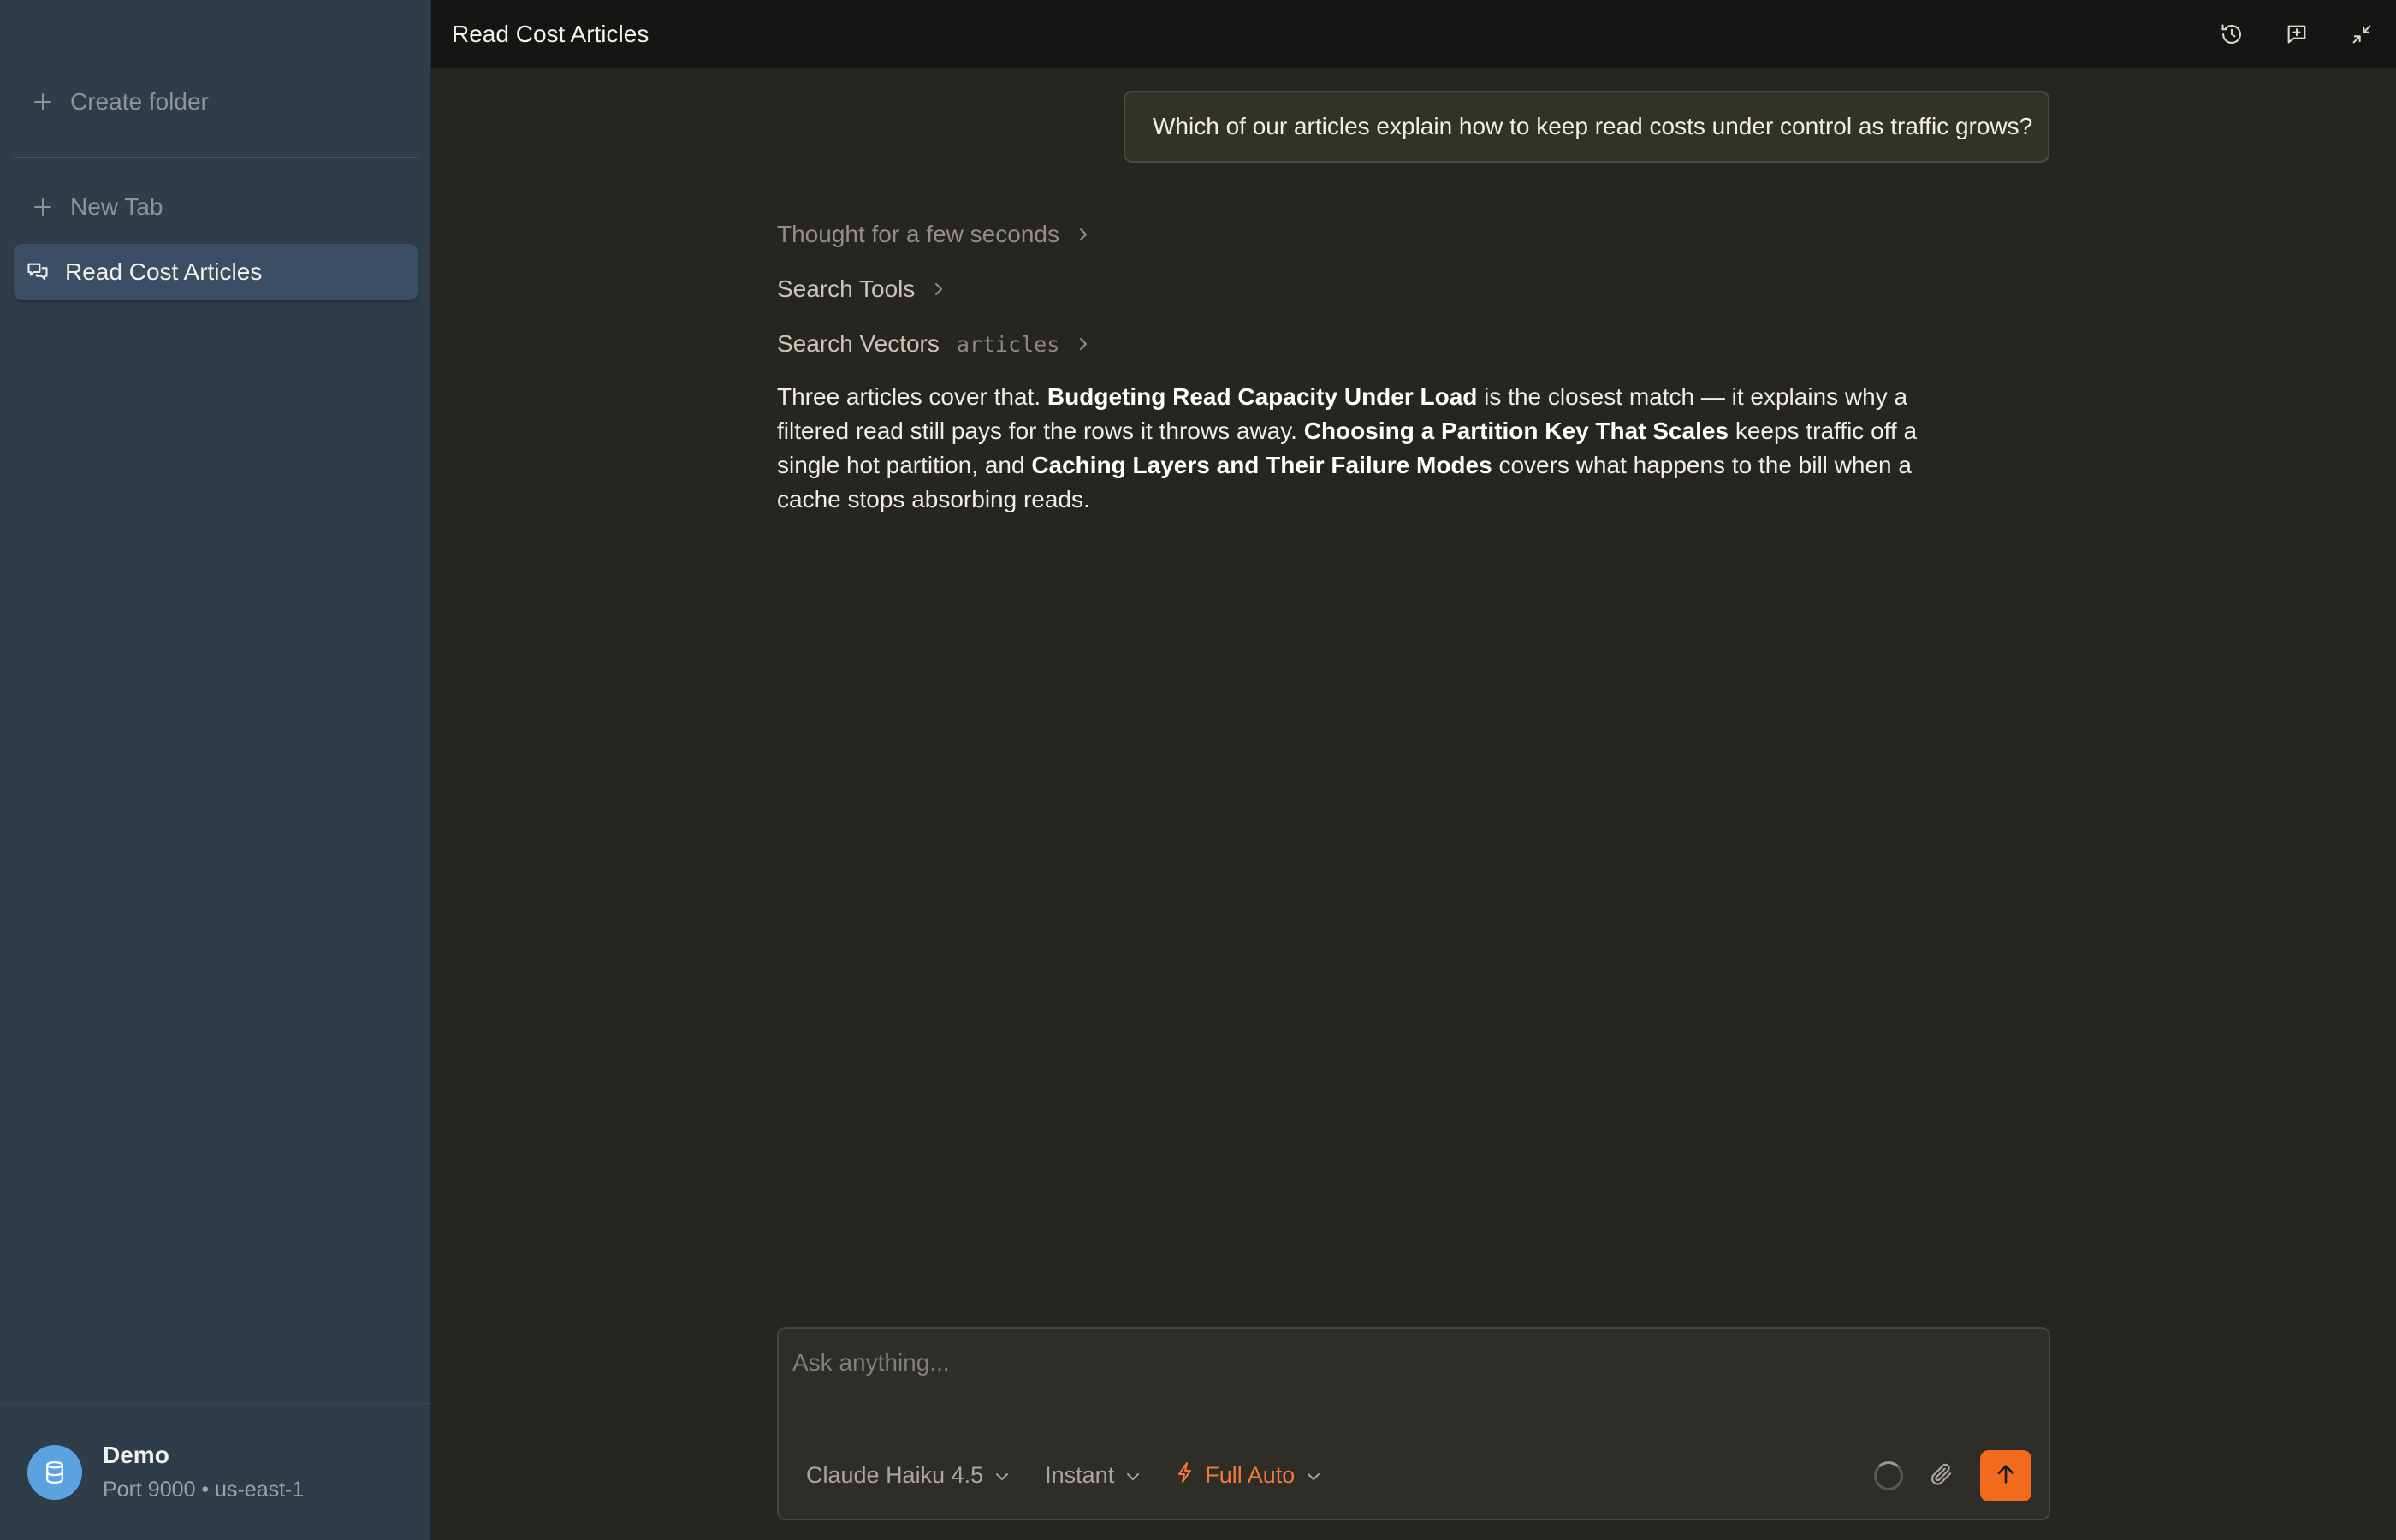 This screenshot has width=2396, height=1540. I want to click on collapse-icon, so click(2361, 34).